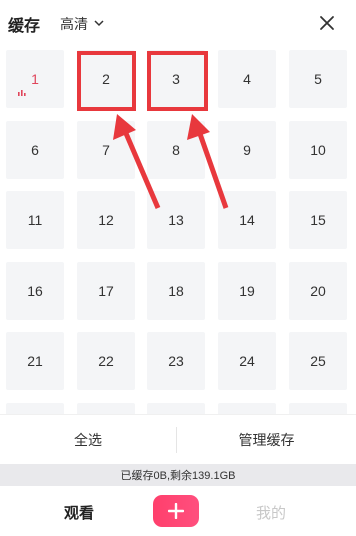 This screenshot has height=536, width=356. What do you see at coordinates (99, 22) in the screenshot?
I see `chevron-down-icon` at bounding box center [99, 22].